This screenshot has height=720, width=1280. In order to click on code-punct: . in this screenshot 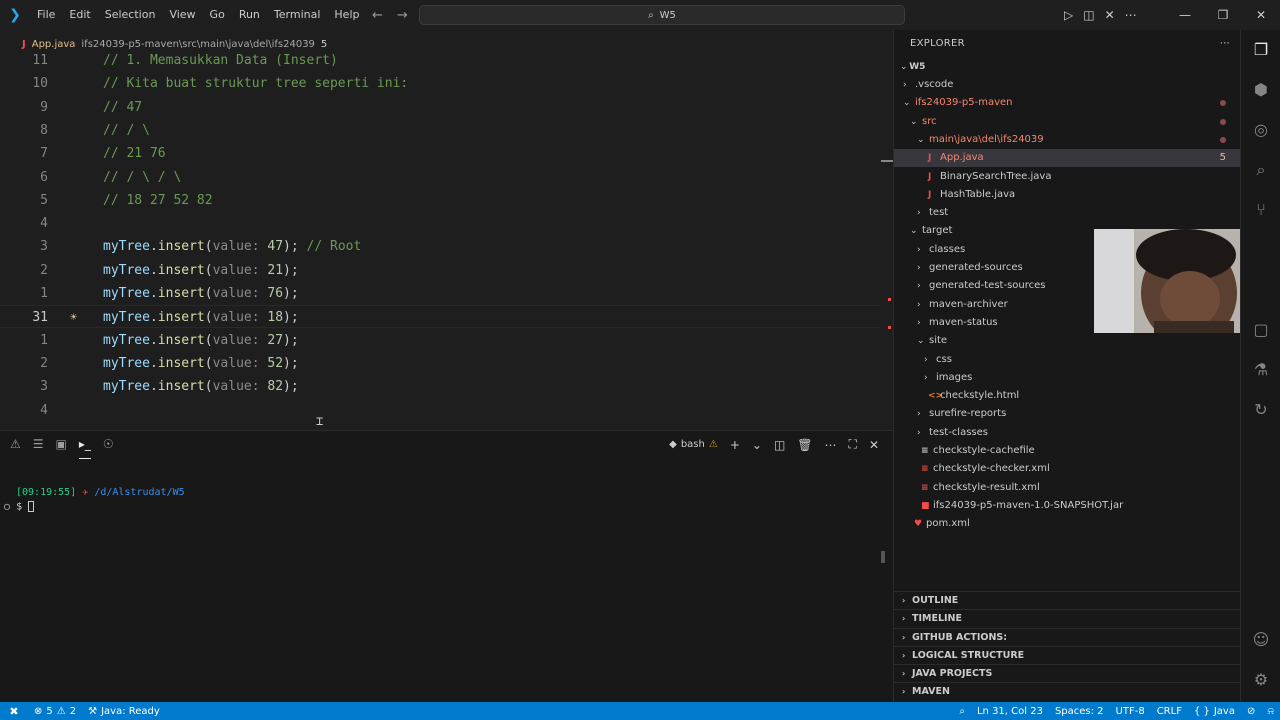, I will do `click(153, 293)`.